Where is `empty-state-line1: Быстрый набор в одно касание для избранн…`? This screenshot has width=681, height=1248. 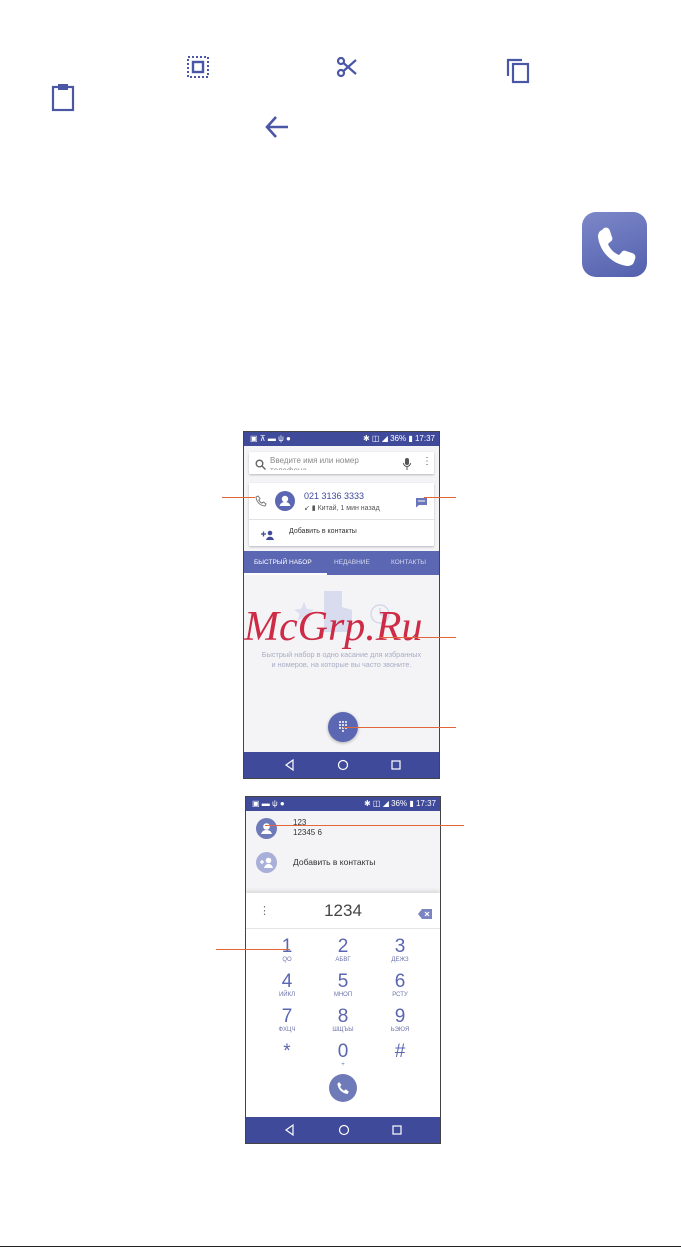
empty-state-line1: Быстрый набор в одно касание для избранн… is located at coordinates (341, 654).